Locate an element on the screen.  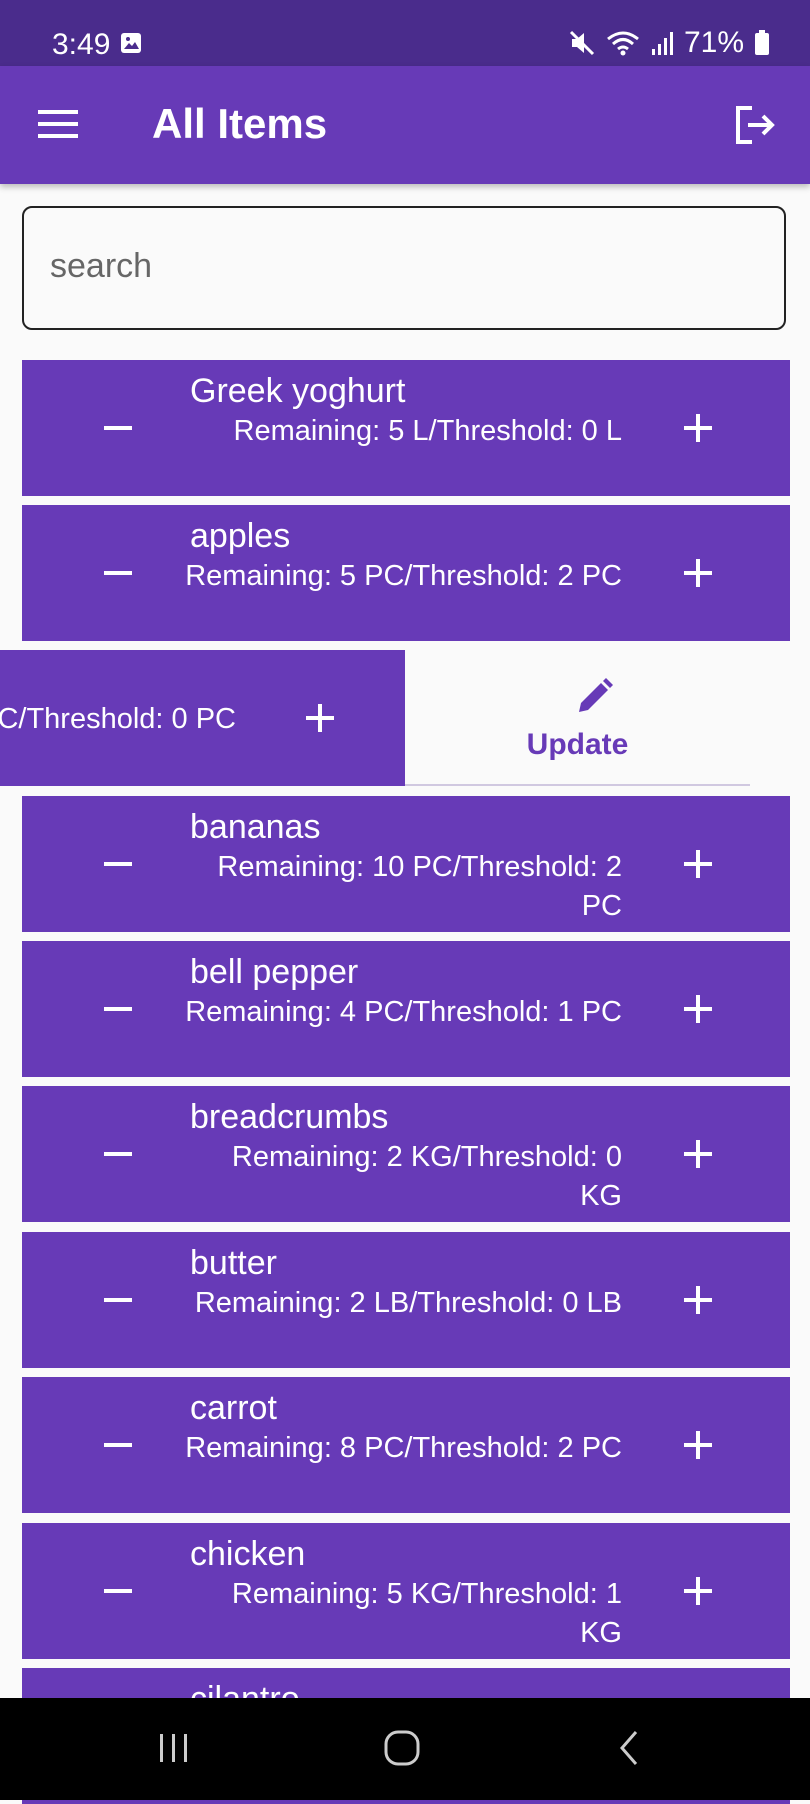
list-item: bananas Remaining: 10 PC/Threshold: 2 PC is located at coordinates (406, 864).